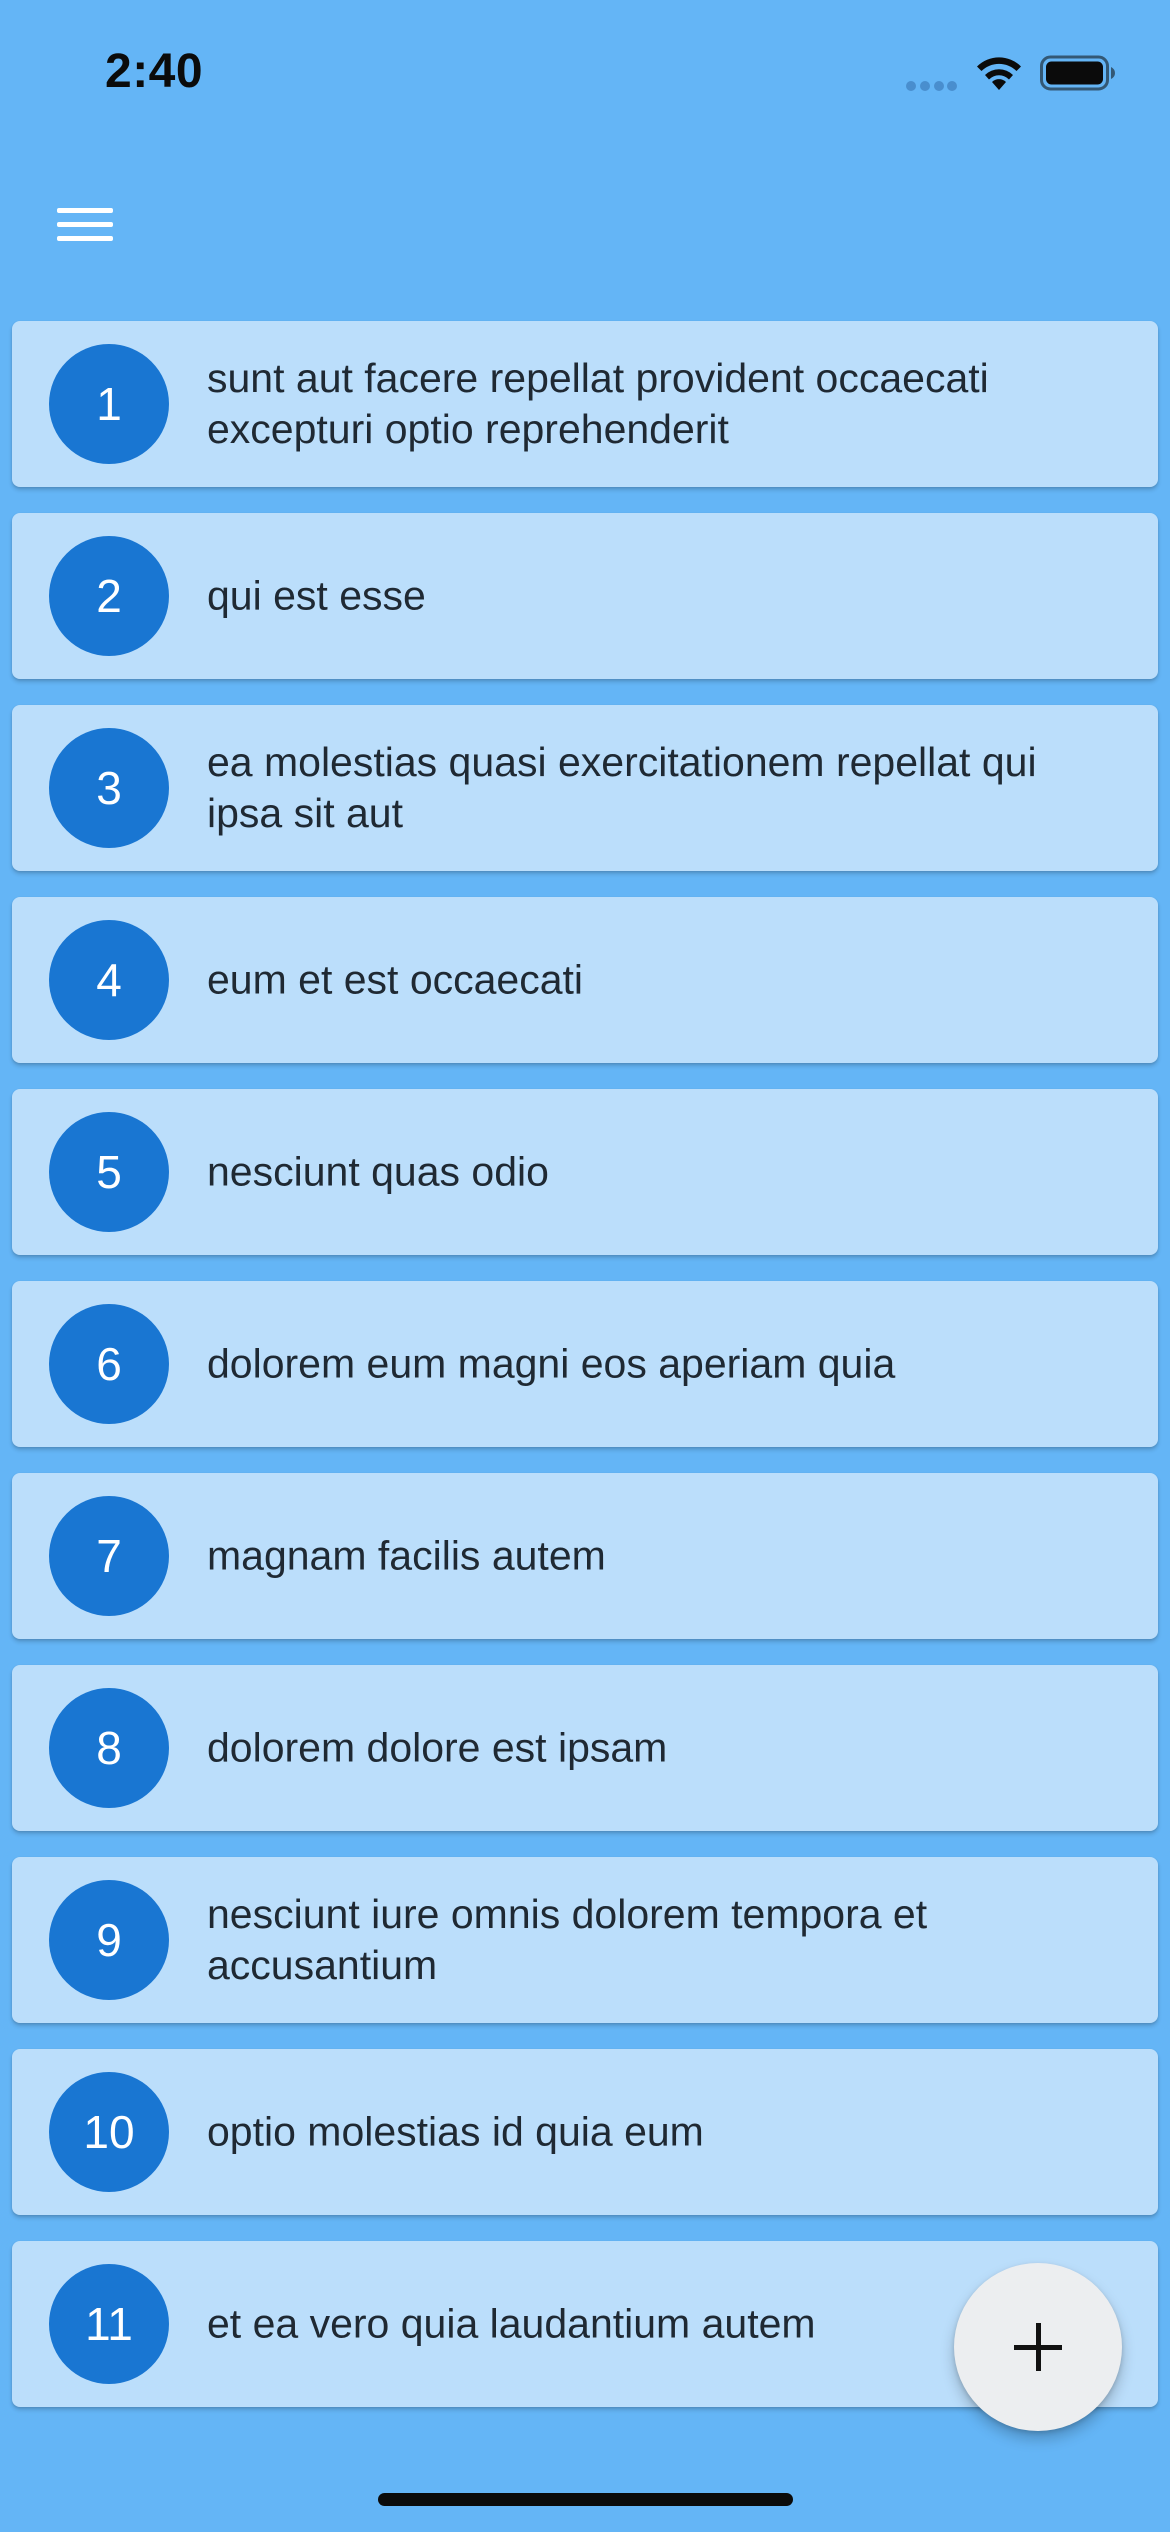 Image resolution: width=1170 pixels, height=2532 pixels. I want to click on menu-icon, so click(85, 225).